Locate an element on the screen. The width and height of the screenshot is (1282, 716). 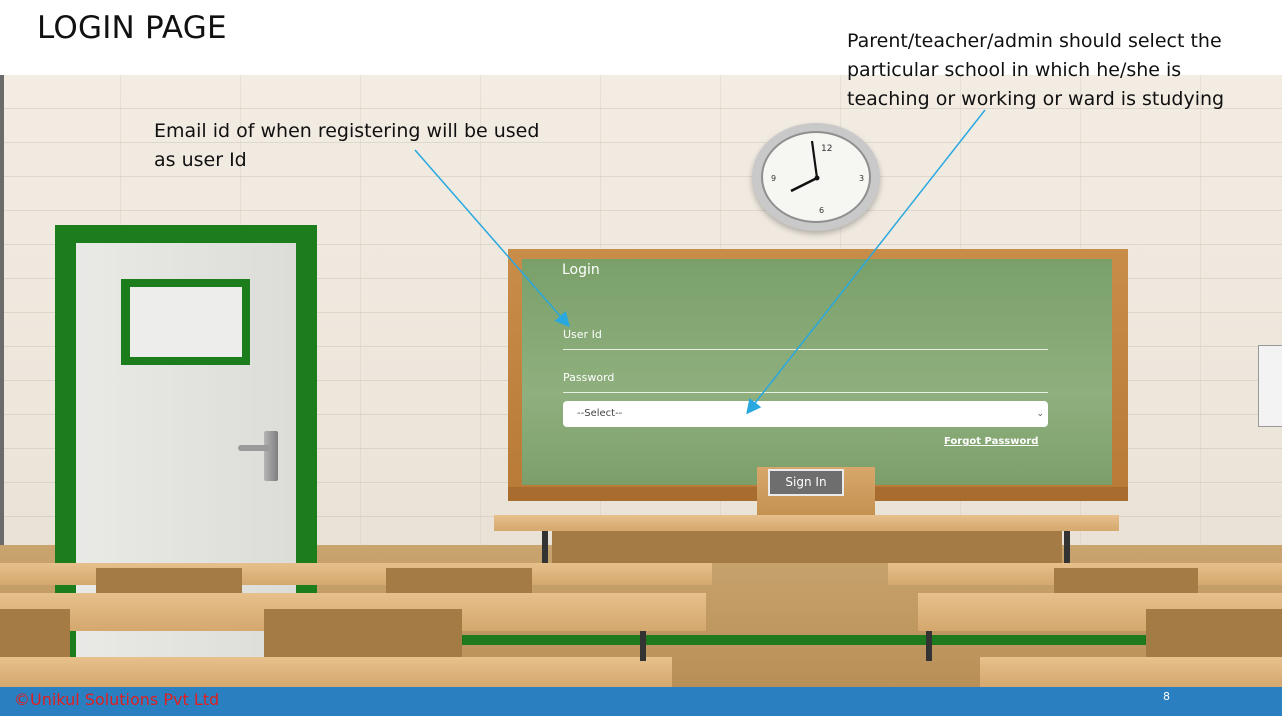
user-id-label: User Id is located at coordinates (582, 334).